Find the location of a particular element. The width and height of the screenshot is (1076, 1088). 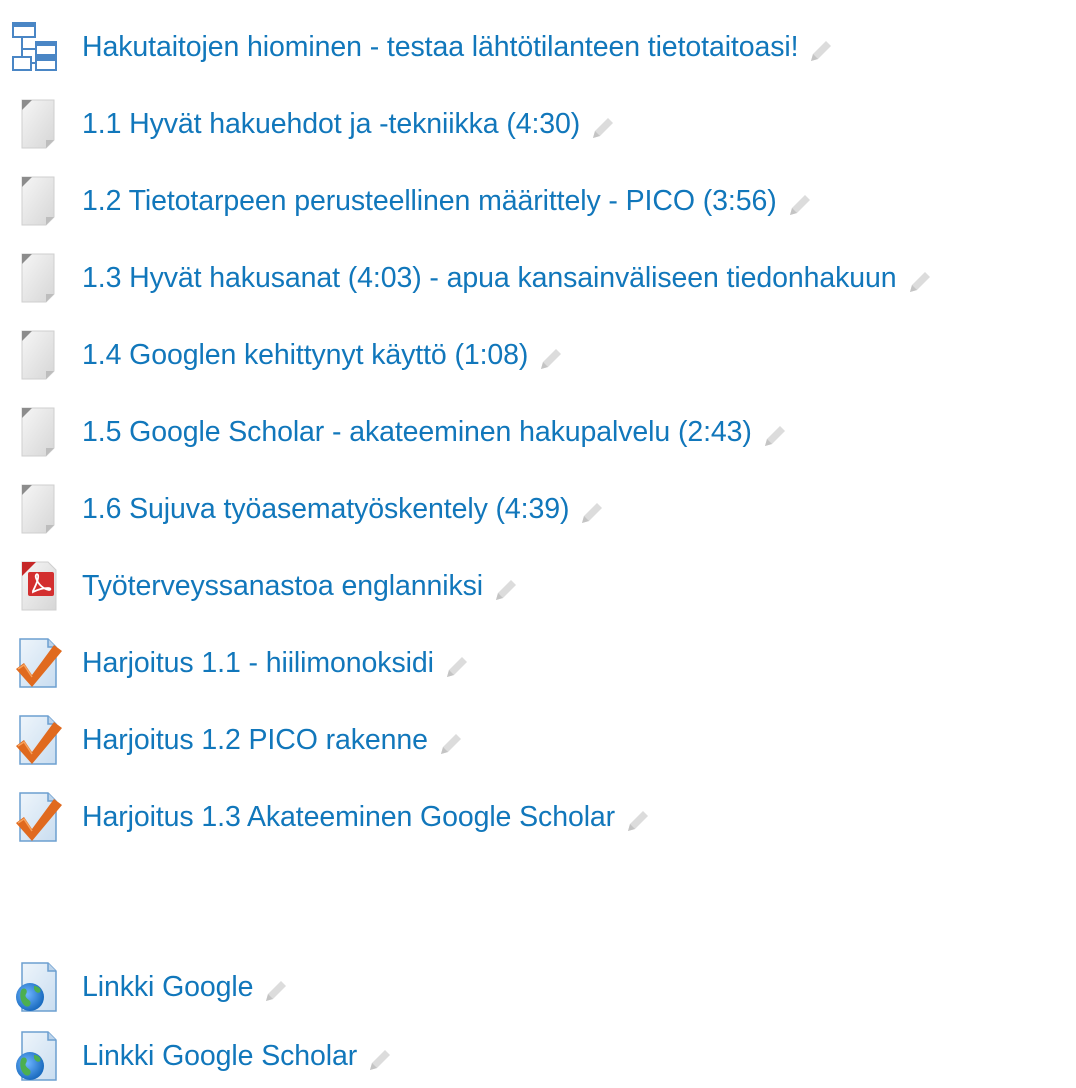

activity-item-page: 1.1 Hyvät hakuehdot ja -tekniikka (4:30) is located at coordinates (313, 124).